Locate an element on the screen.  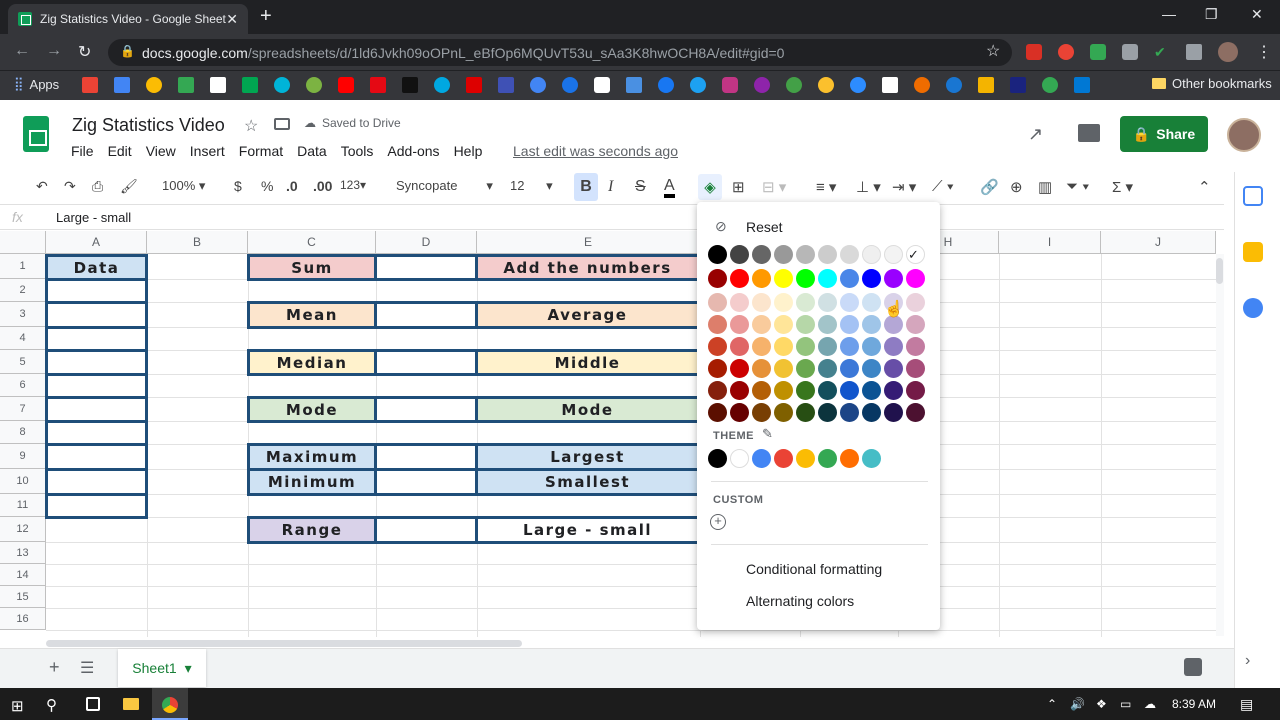
row-header: 14 is located at coordinates (23, 575).